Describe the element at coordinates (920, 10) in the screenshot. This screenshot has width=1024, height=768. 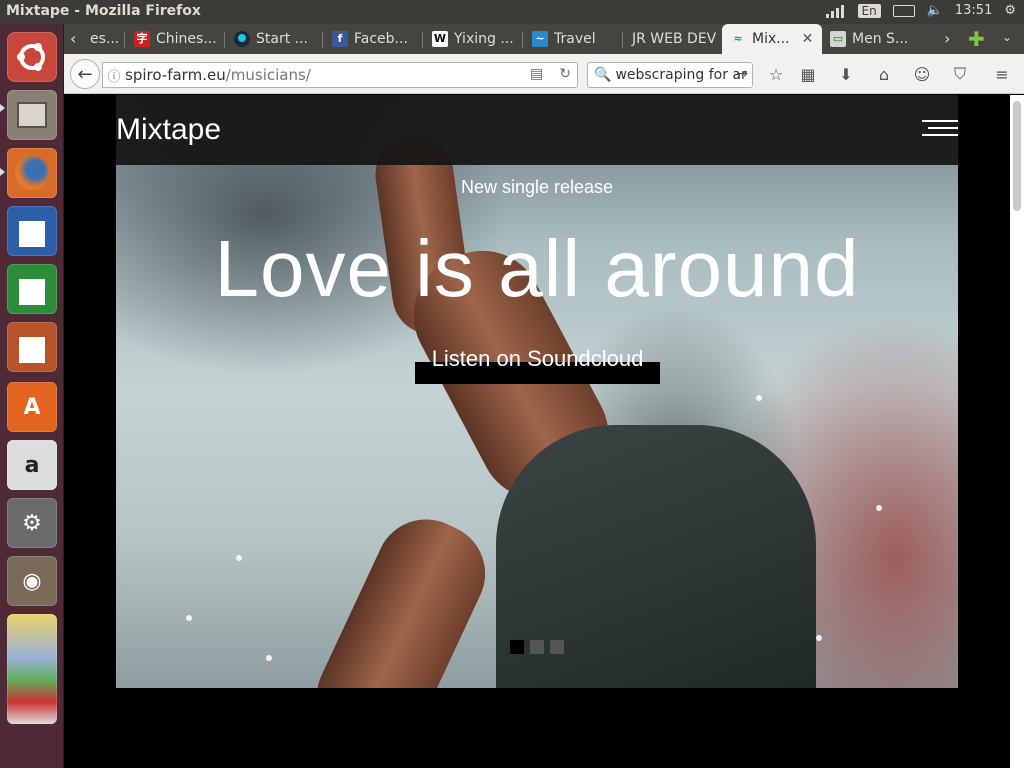
I see `system-tray: En 🔈 13:51 ⚙` at that location.